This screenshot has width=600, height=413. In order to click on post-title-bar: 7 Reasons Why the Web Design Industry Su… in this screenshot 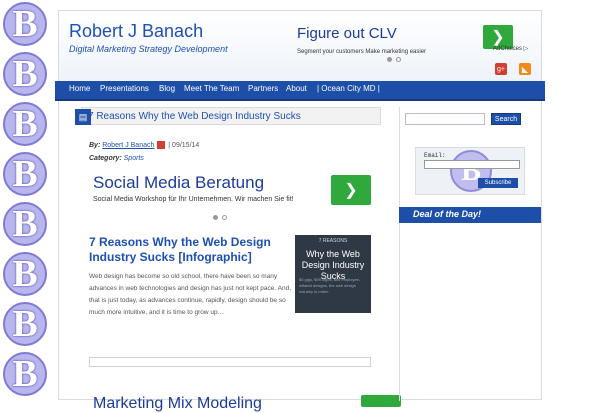, I will do `click(231, 116)`.